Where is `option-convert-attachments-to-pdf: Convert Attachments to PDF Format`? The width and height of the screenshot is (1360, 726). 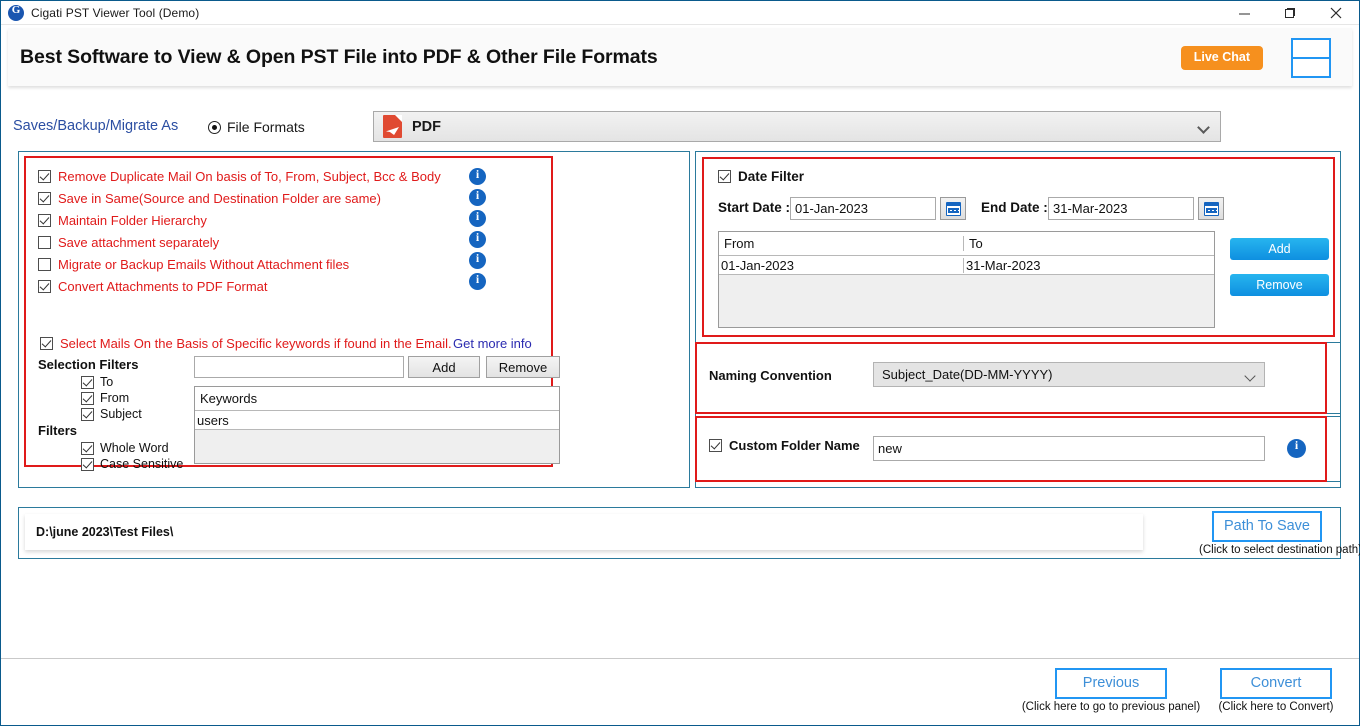
option-convert-attachments-to-pdf: Convert Attachments to PDF Format is located at coordinates (153, 286).